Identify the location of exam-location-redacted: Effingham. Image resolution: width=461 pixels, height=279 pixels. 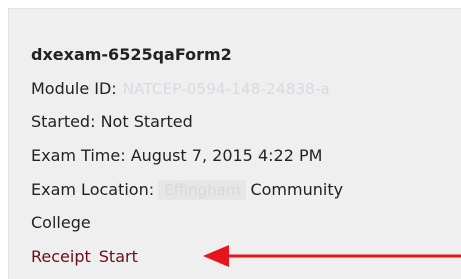
(202, 190).